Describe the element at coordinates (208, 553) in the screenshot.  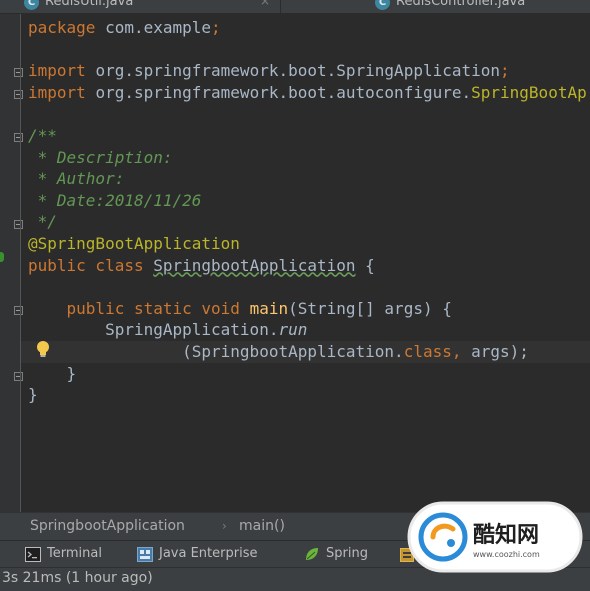
I see `java-enterprise-label: Java Enterprise` at that location.